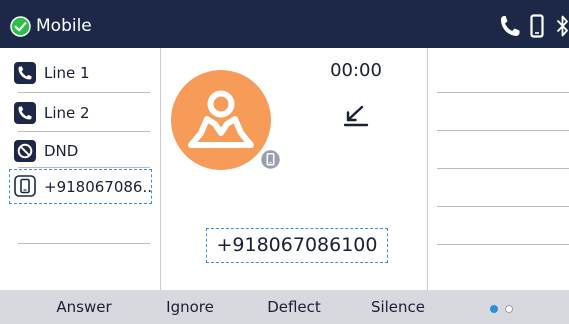 Image resolution: width=569 pixels, height=324 pixels. What do you see at coordinates (509, 309) in the screenshot?
I see `page-indicator-inactive` at bounding box center [509, 309].